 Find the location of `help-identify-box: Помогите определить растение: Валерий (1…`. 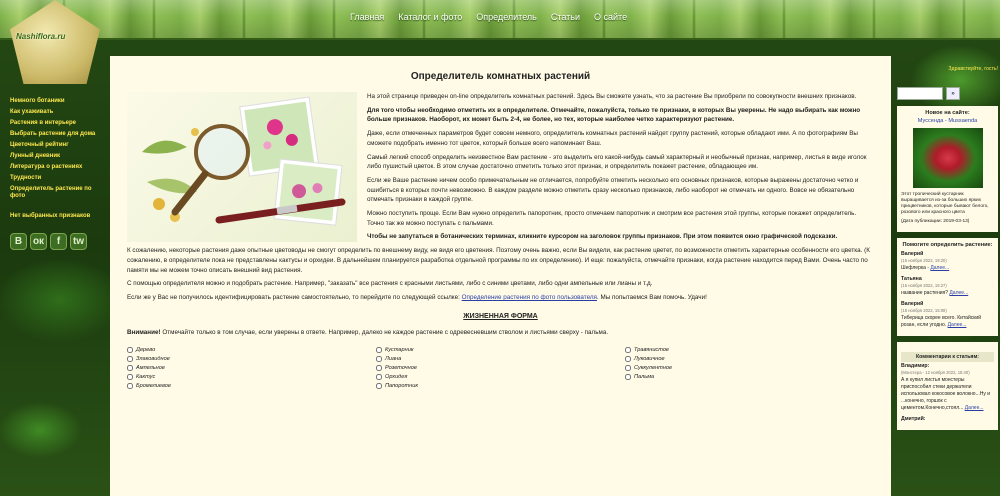

help-identify-box: Помогите определить растение: Валерий (1… is located at coordinates (947, 287).